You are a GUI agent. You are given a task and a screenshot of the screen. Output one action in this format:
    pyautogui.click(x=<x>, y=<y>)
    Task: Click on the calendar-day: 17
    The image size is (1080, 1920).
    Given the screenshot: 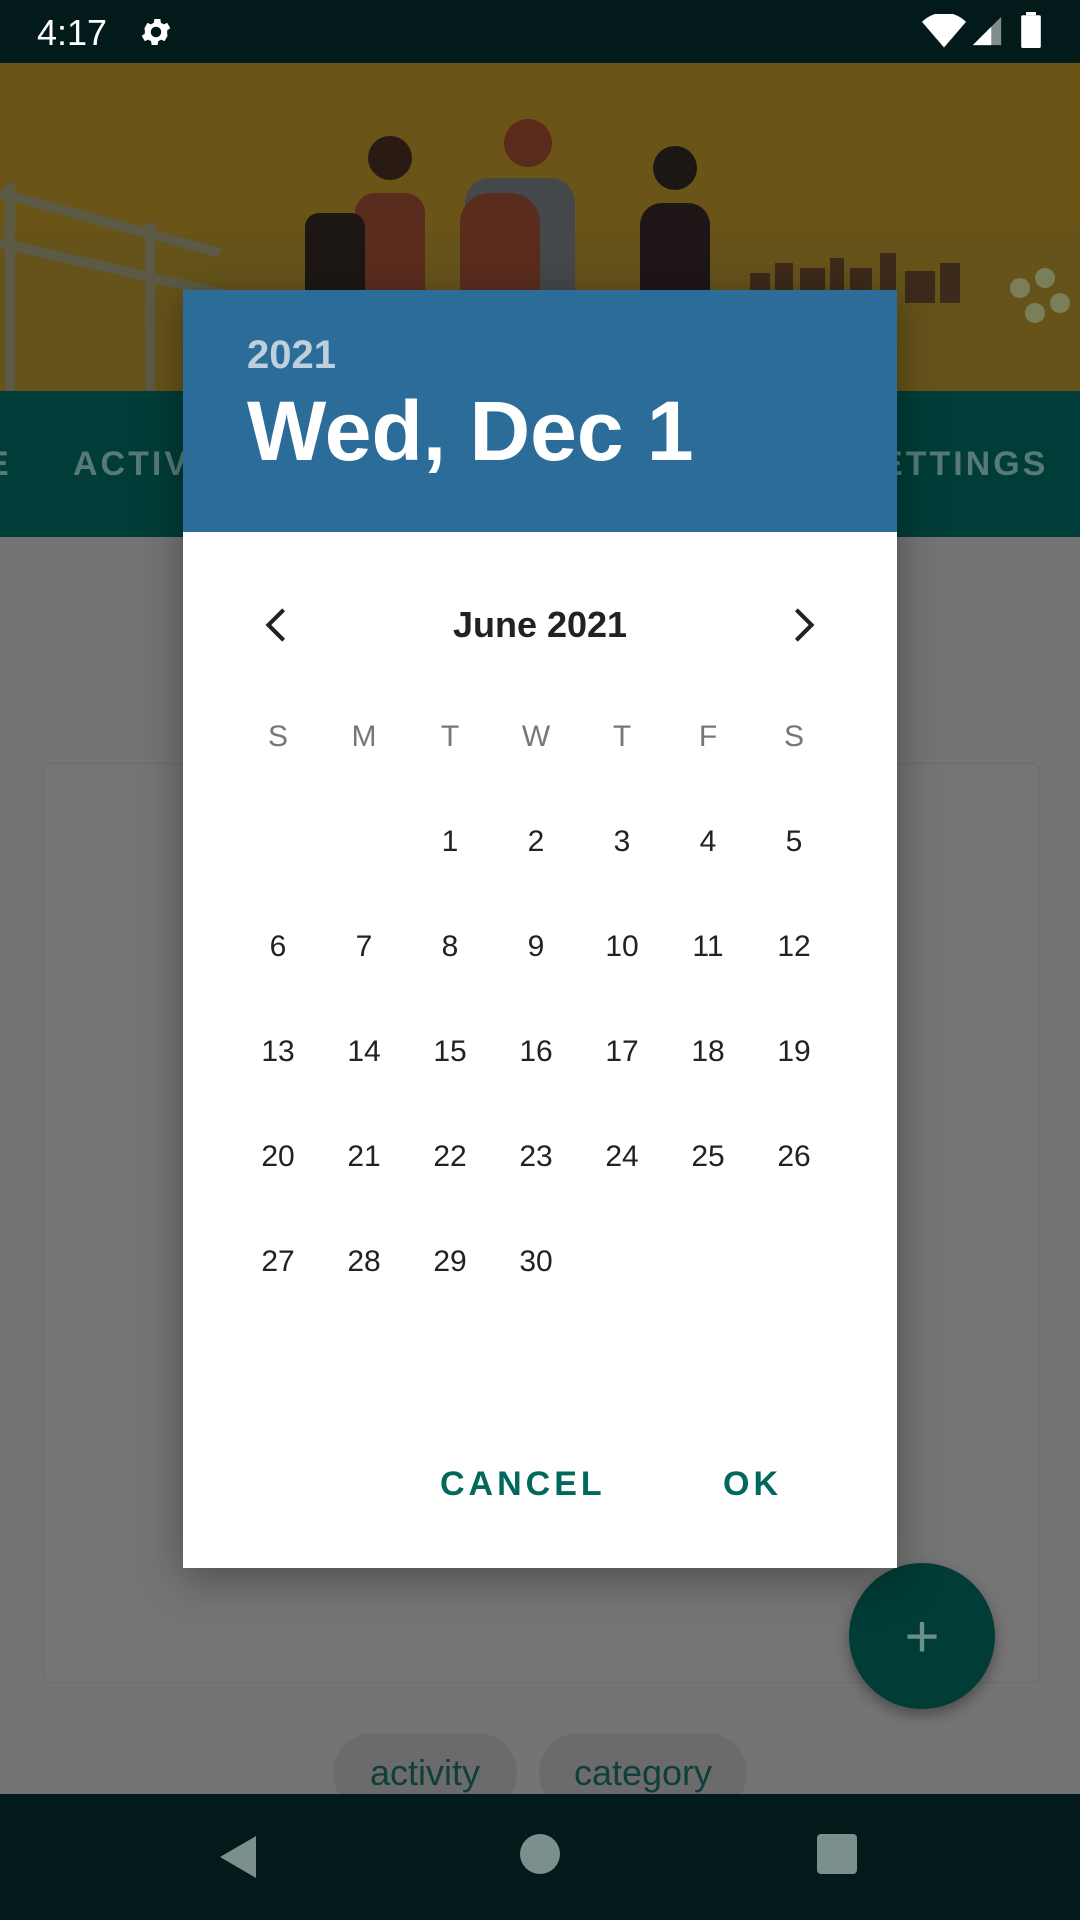 What is the action you would take?
    pyautogui.click(x=622, y=1052)
    